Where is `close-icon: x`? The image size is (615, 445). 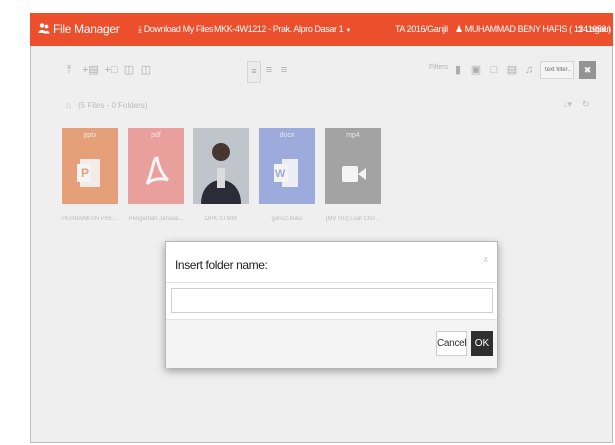 close-icon: x is located at coordinates (486, 259).